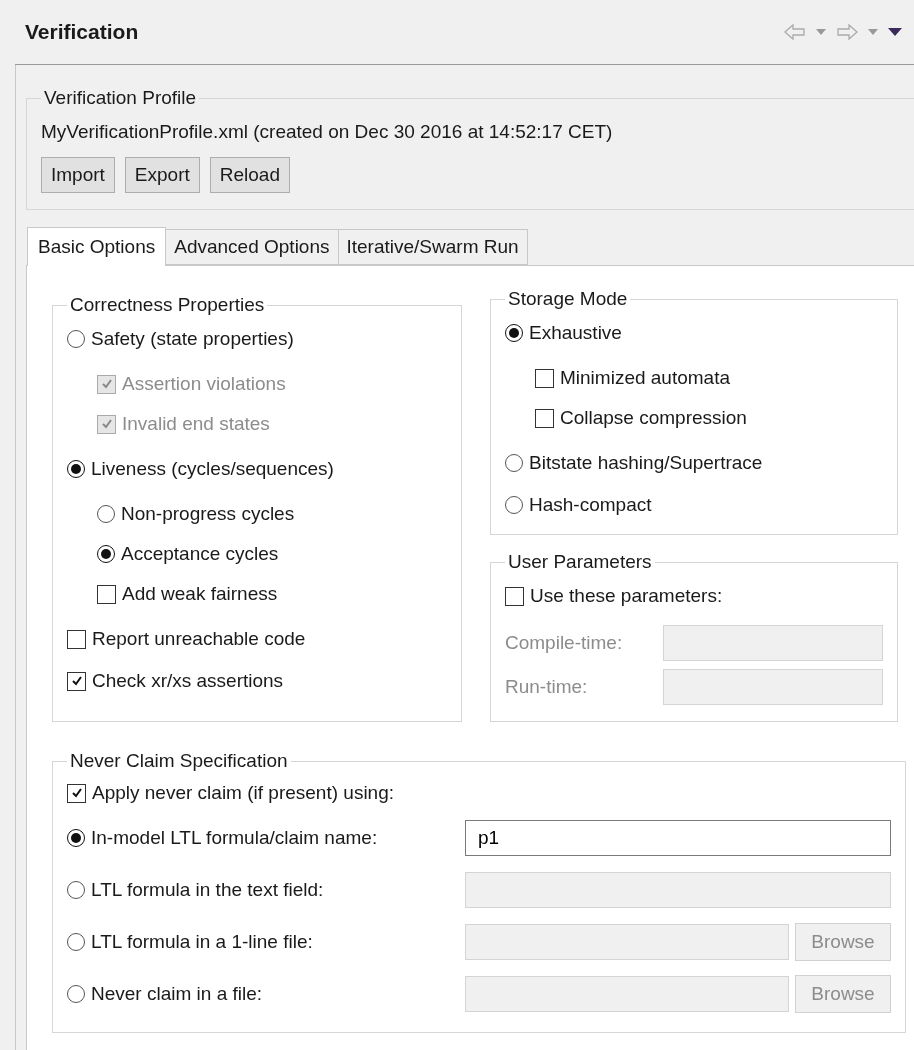 The width and height of the screenshot is (914, 1050). Describe the element at coordinates (568, 299) in the screenshot. I see `group-title: Storage Mode` at that location.